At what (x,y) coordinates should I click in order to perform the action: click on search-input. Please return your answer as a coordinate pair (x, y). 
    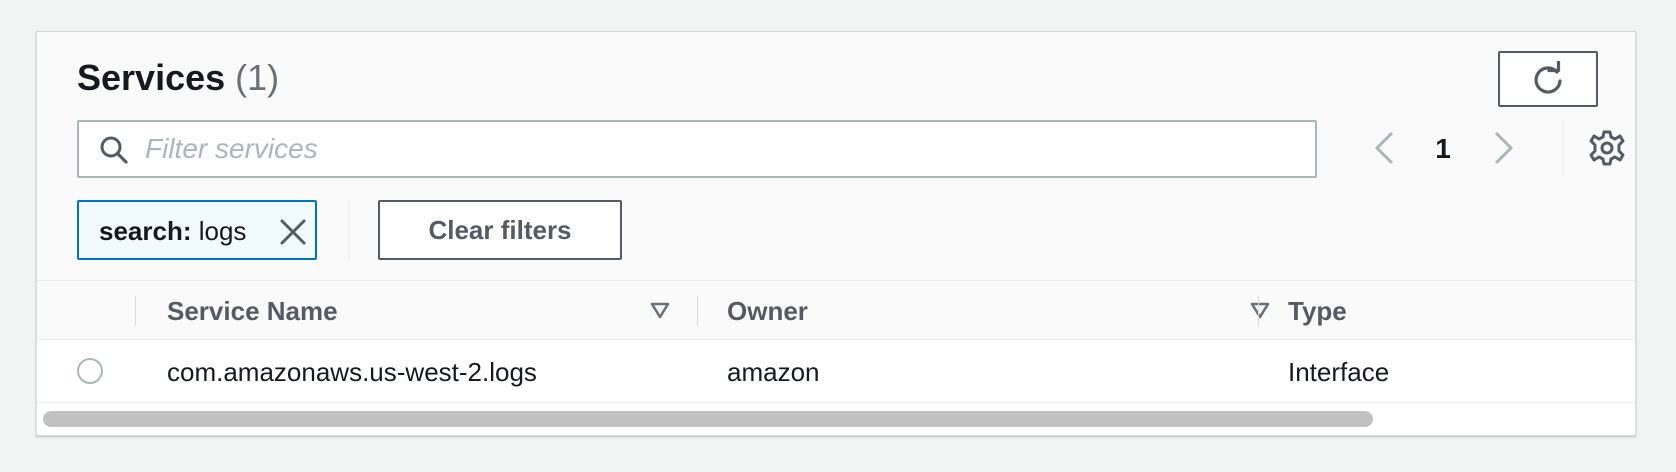
    Looking at the image, I should click on (720, 149).